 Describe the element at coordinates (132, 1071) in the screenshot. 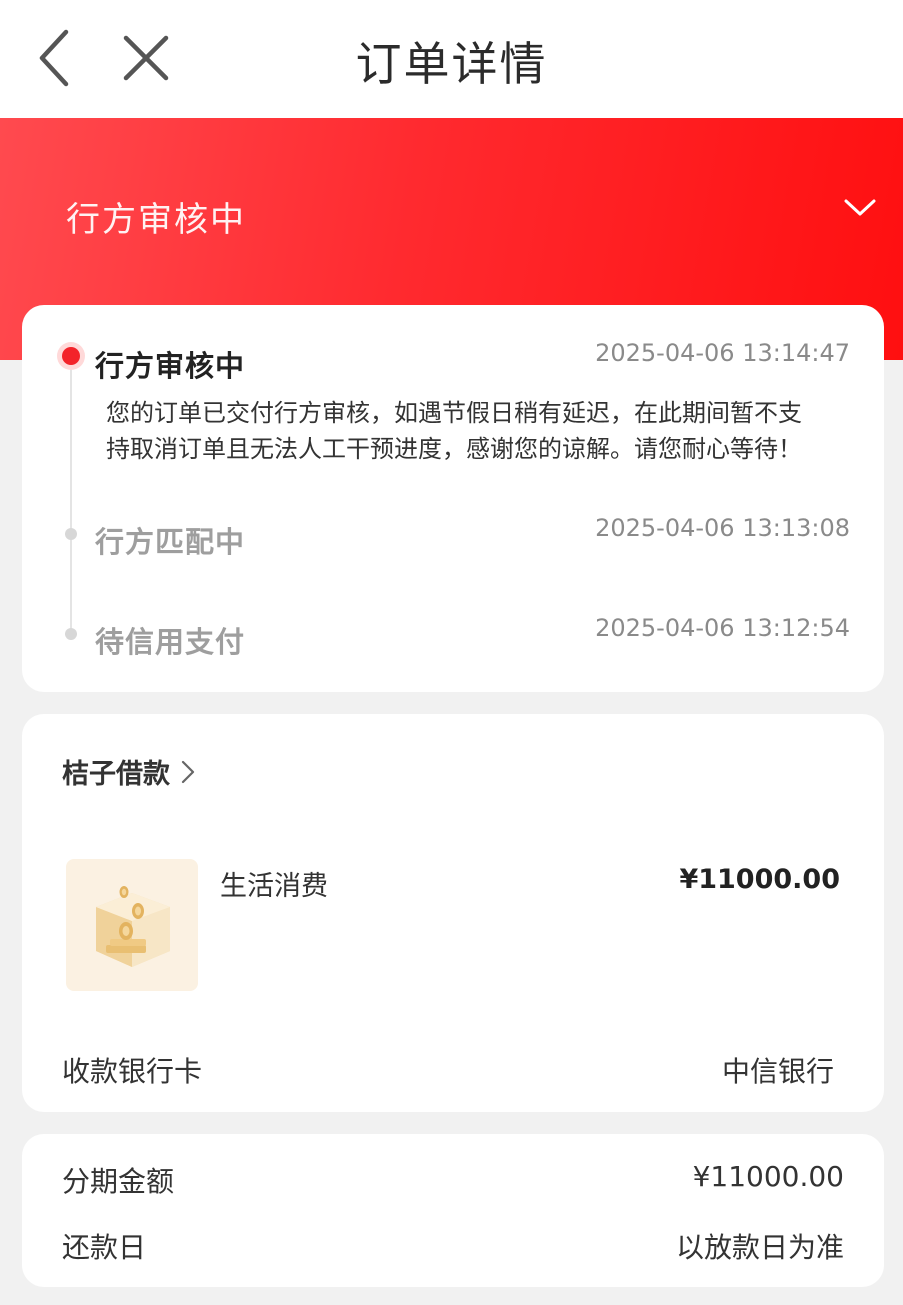

I see `bank-card-label: 收款银行卡` at that location.